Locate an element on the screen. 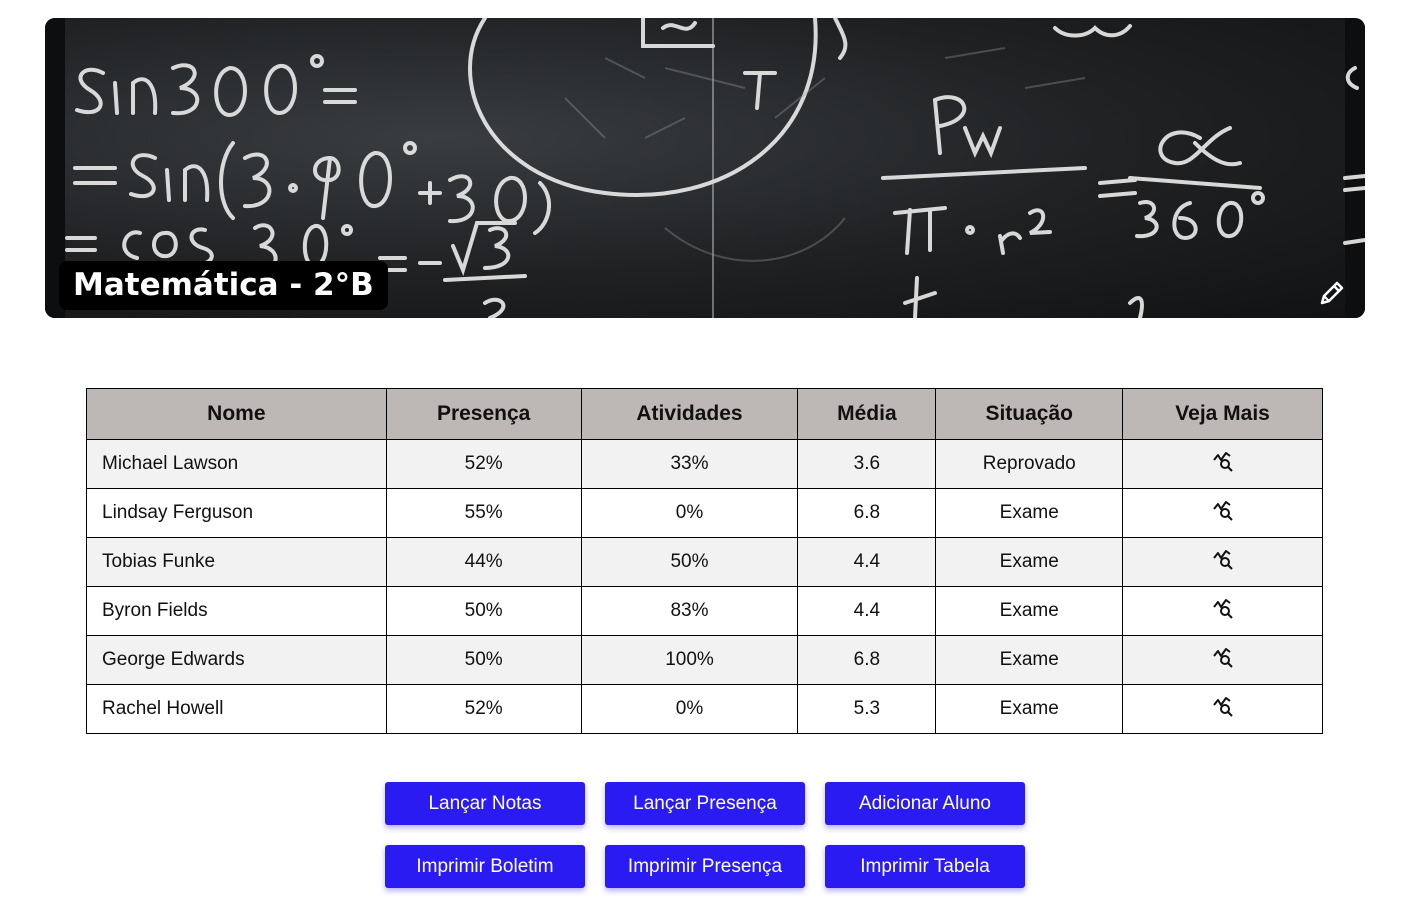 Image resolution: width=1410 pixels, height=903 pixels. header-atividades: Atividades is located at coordinates (689, 414).